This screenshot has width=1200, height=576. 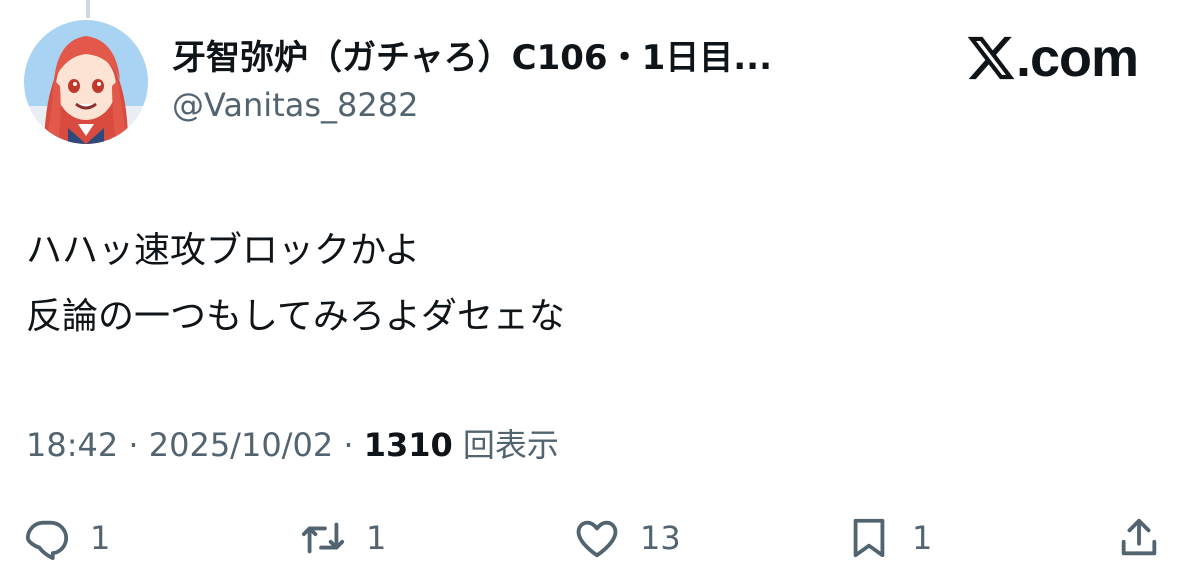 I want to click on avatar-illustration, so click(x=86, y=82).